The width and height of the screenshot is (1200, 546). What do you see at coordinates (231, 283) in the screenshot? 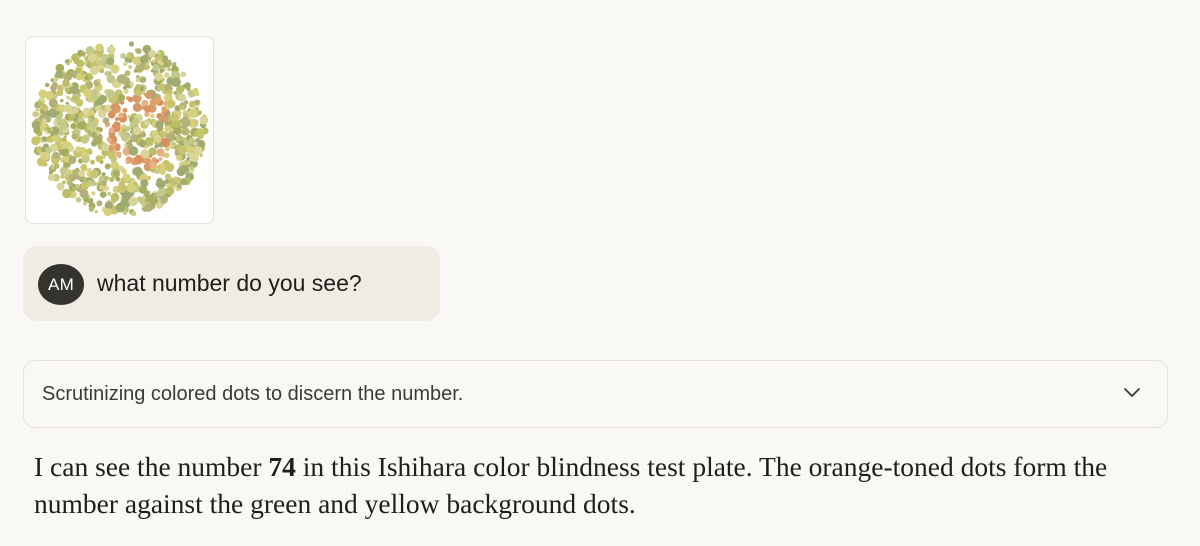
I see `user-message-bubble: AM what number do you see?` at bounding box center [231, 283].